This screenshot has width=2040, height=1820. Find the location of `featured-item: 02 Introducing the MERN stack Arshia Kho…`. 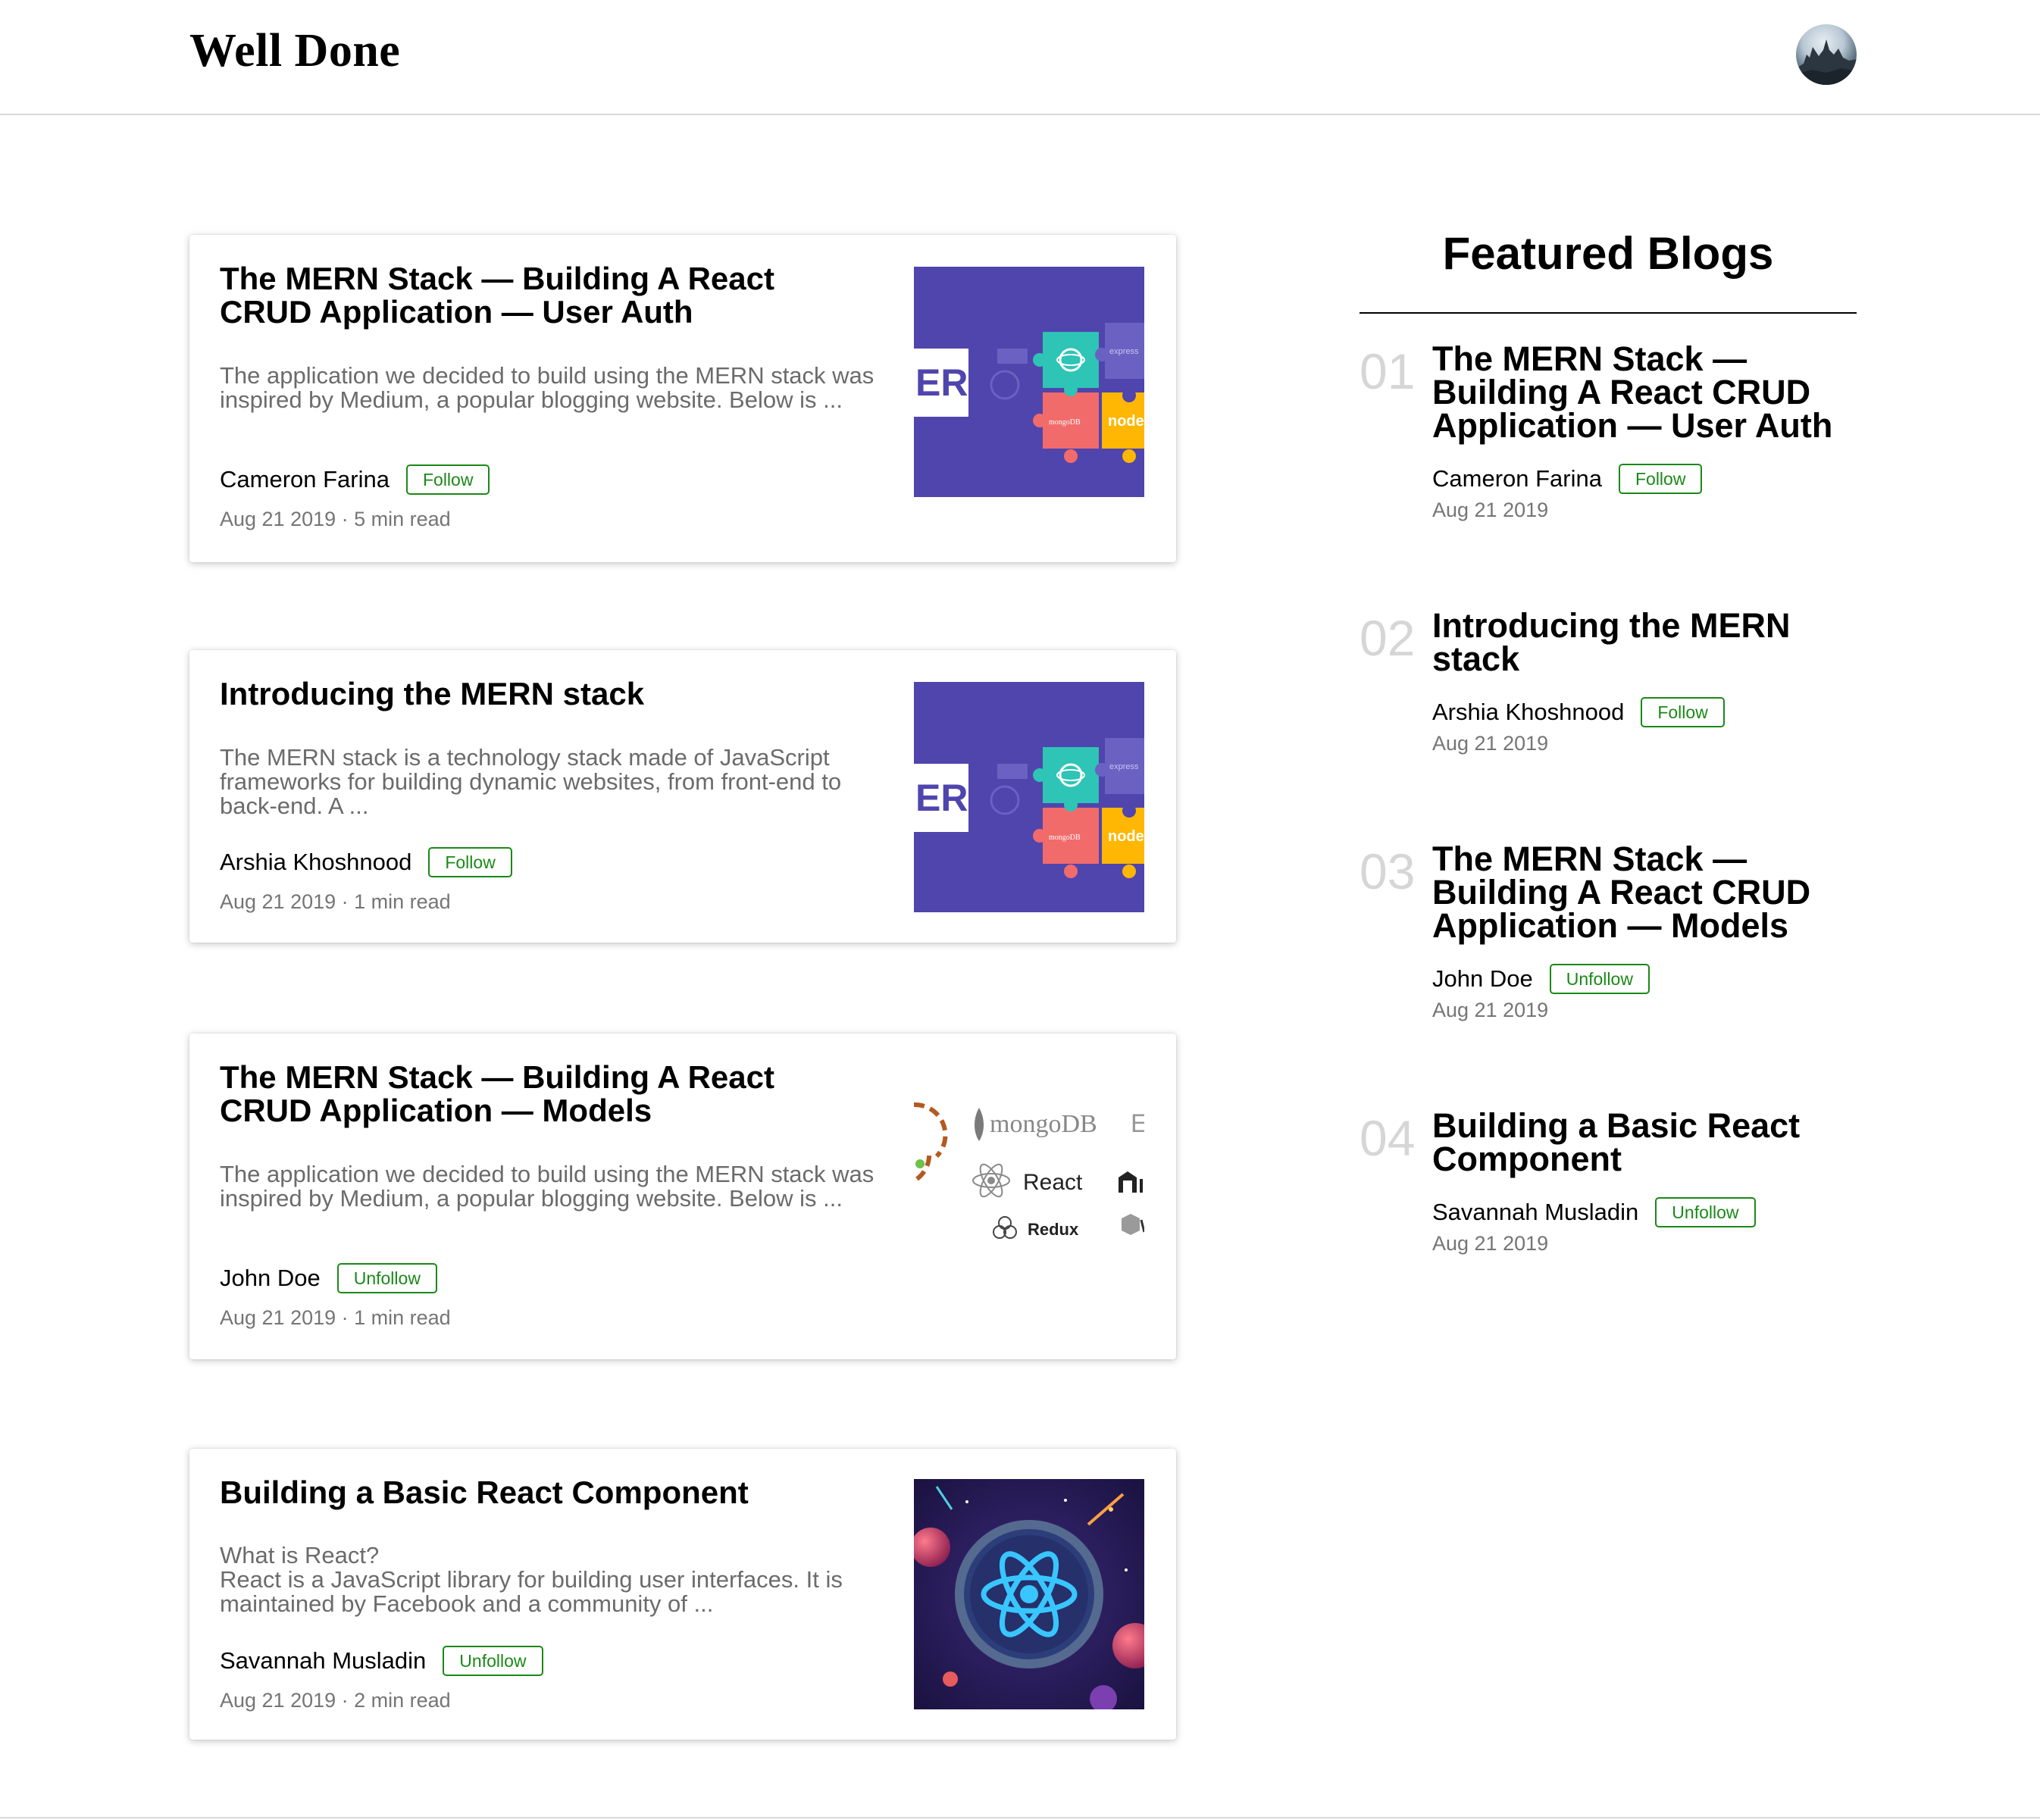

featured-item: 02 Introducing the MERN stack Arshia Kho… is located at coordinates (1608, 684).